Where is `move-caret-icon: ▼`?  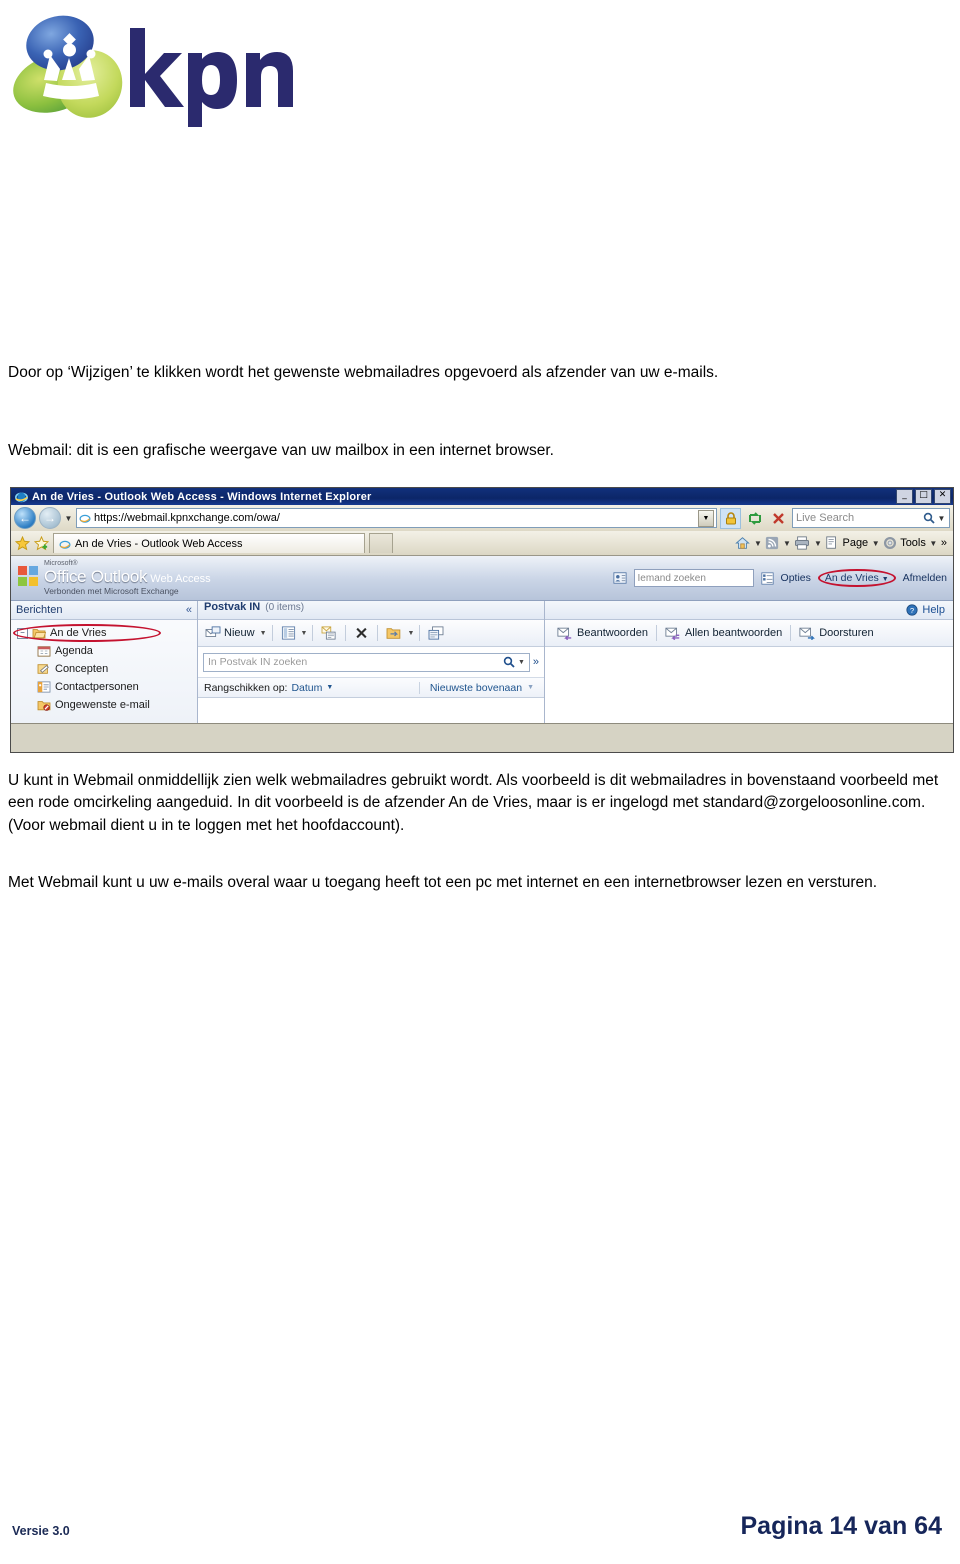
move-caret-icon: ▼ is located at coordinates (410, 633).